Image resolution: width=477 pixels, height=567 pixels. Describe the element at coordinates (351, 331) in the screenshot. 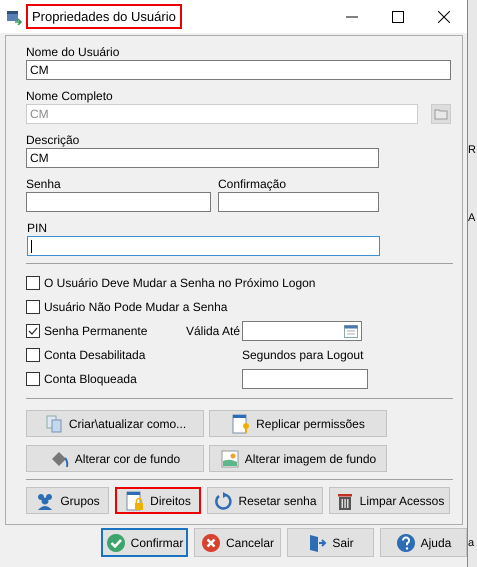

I see `calendar-icon` at that location.